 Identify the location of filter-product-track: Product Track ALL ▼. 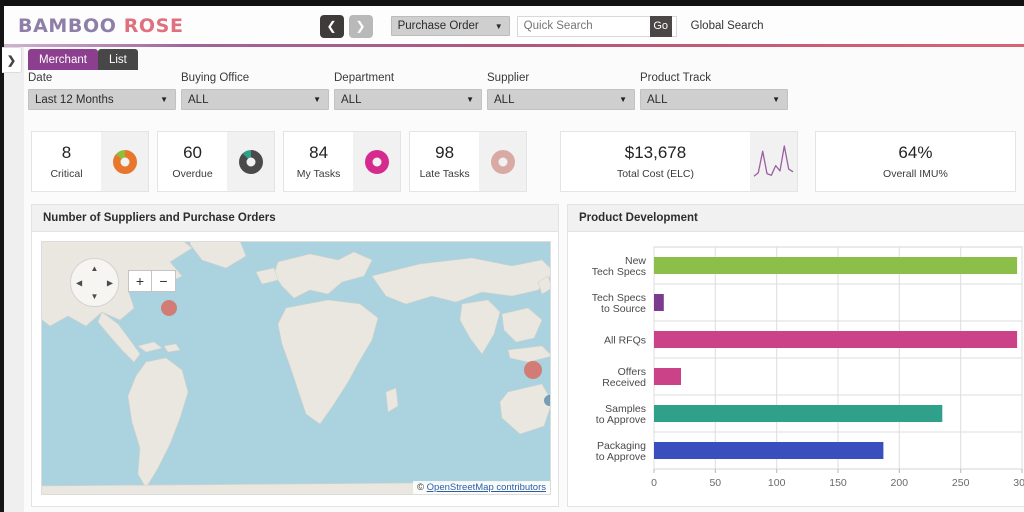
(716, 91).